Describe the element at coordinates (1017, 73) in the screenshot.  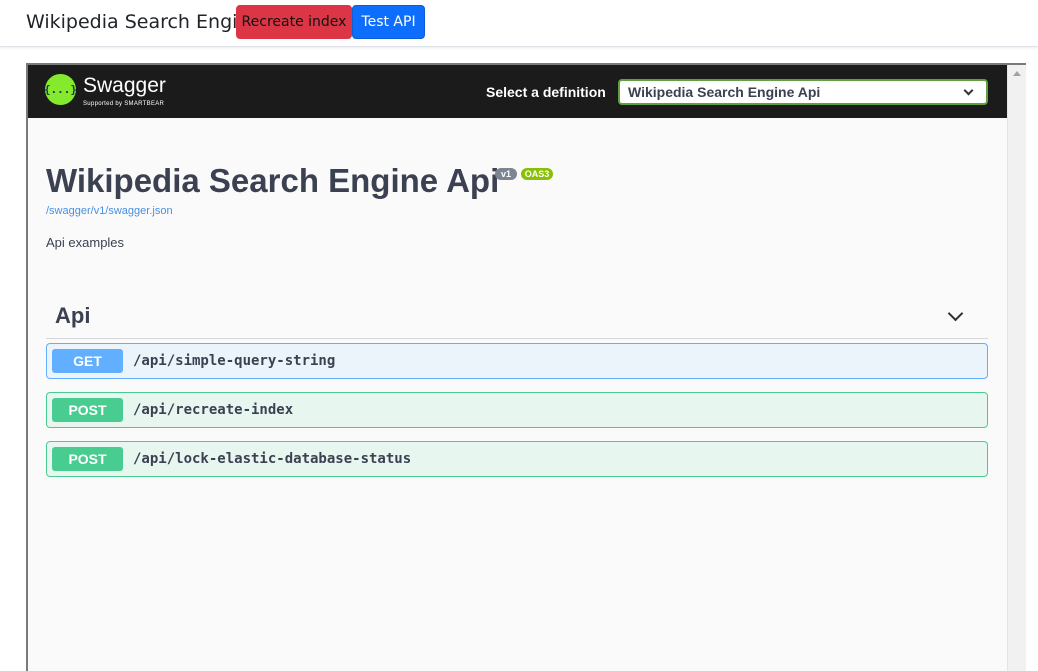
I see `scroll-up-icon` at that location.